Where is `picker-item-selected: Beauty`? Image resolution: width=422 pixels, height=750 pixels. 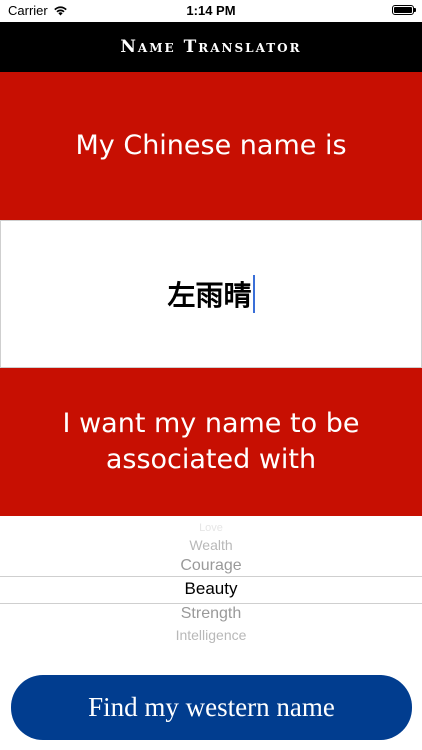 picker-item-selected: Beauty is located at coordinates (211, 589).